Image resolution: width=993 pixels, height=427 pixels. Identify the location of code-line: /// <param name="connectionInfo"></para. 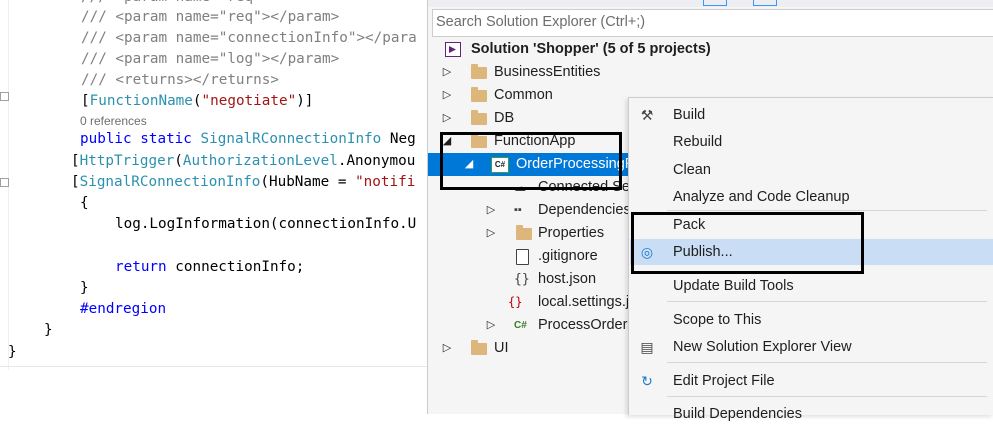
(249, 38).